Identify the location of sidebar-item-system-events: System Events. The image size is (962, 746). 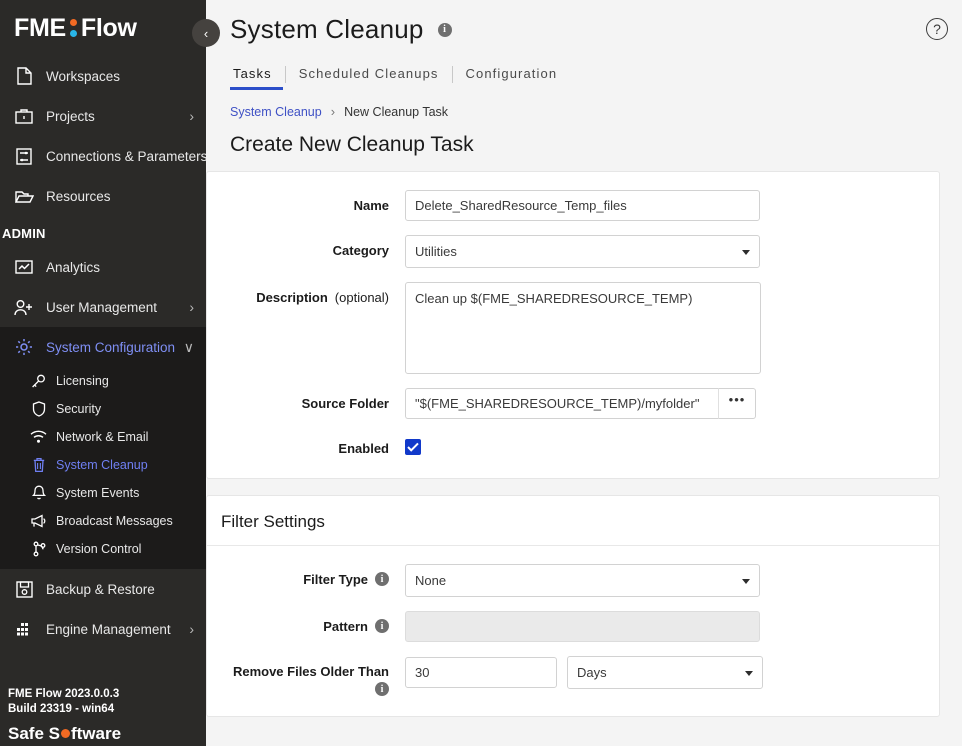
(103, 493).